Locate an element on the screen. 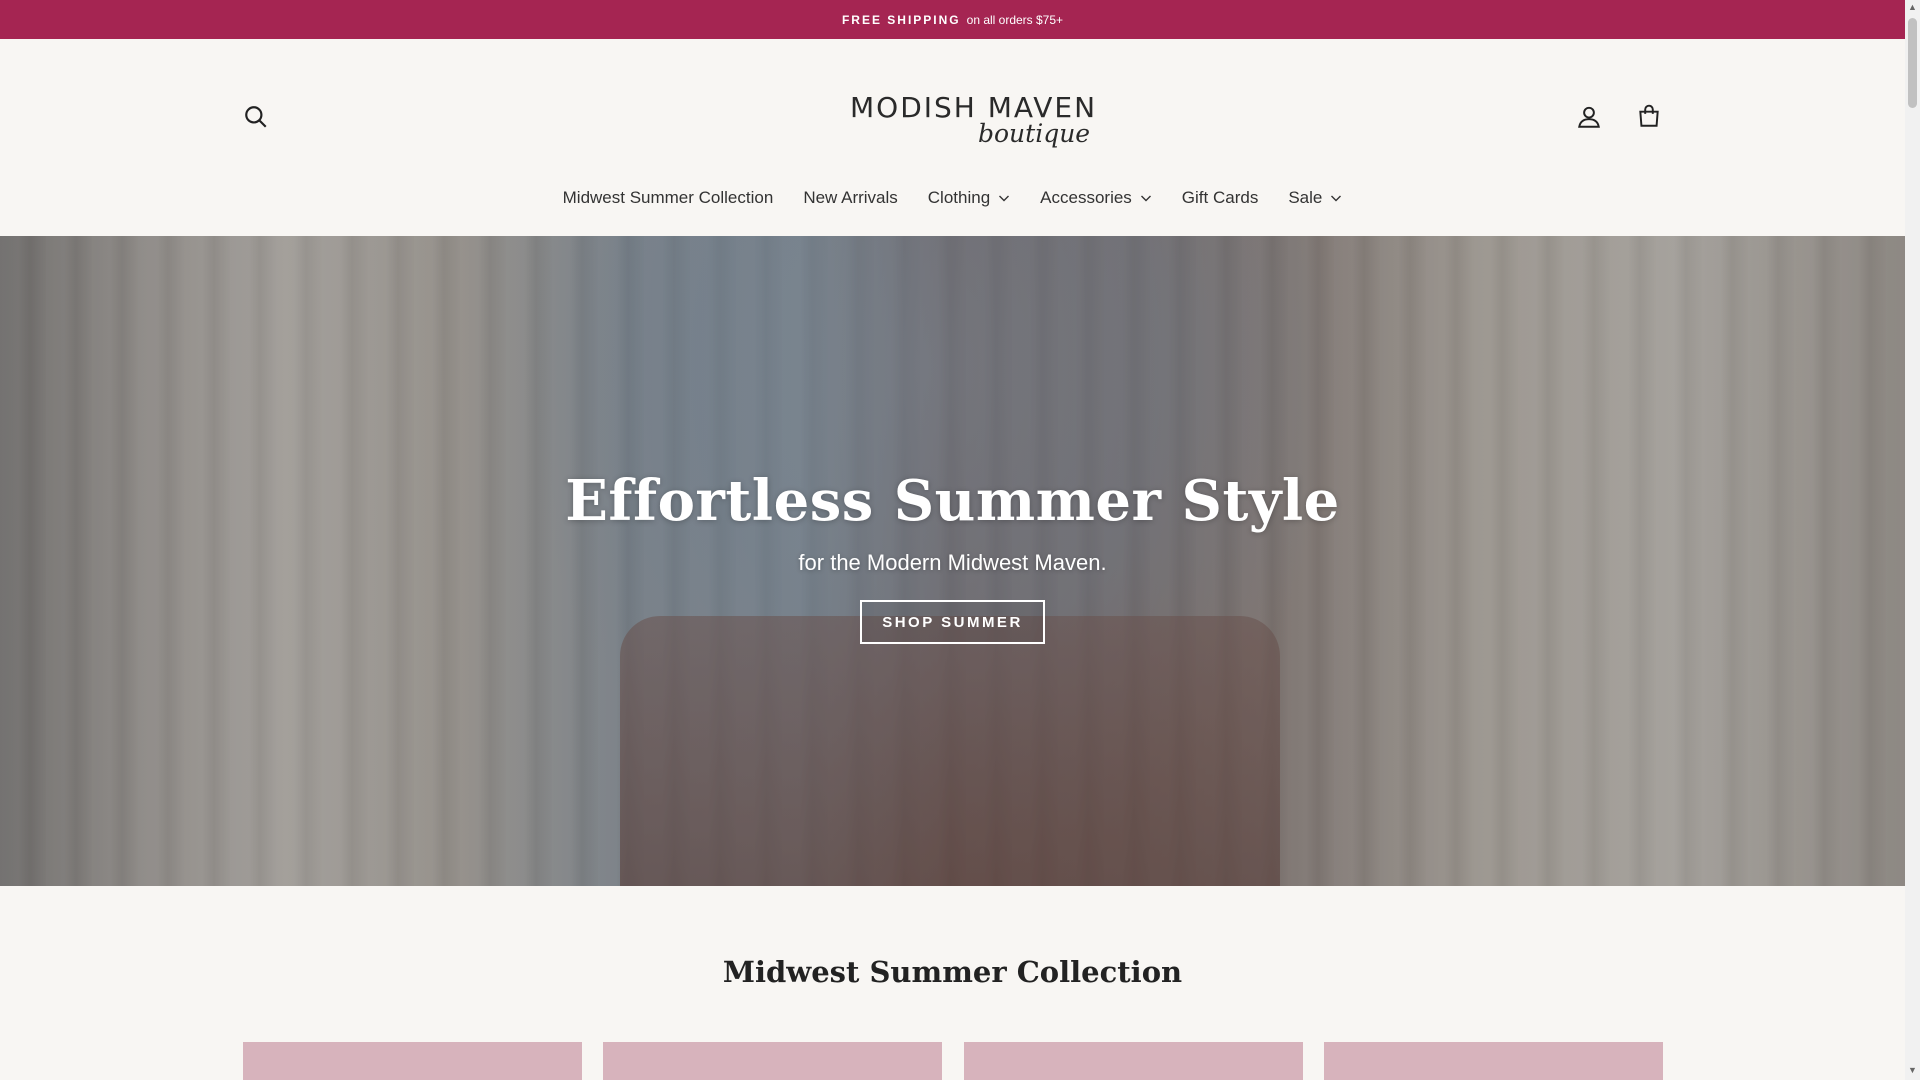  nav-item-accessories: Accessories is located at coordinates (1096, 198).